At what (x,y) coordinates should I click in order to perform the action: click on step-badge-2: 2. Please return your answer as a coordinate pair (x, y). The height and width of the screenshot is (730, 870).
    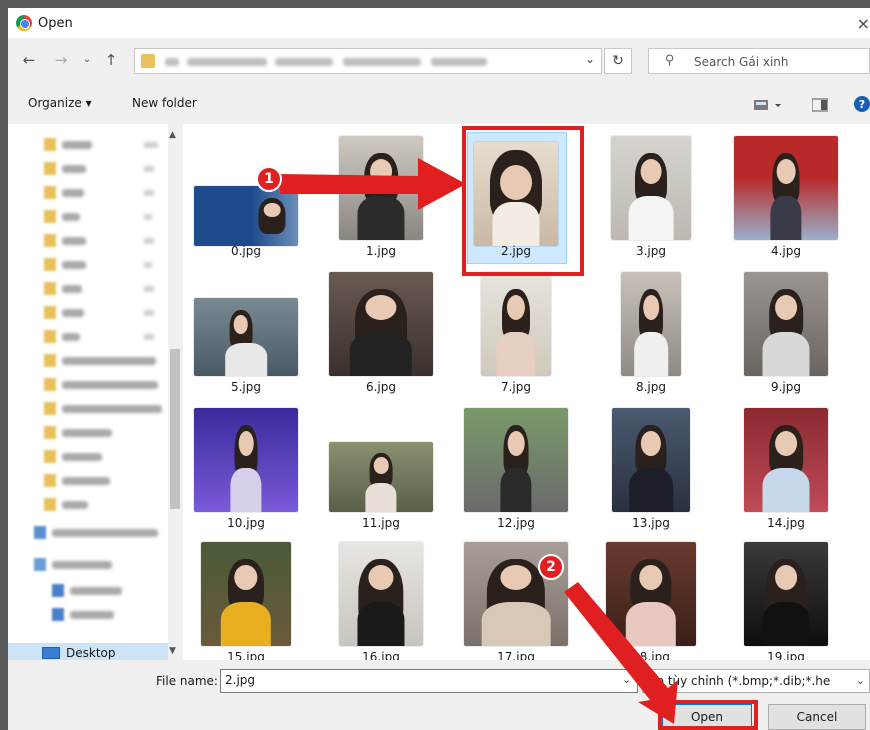
    Looking at the image, I should click on (551, 567).